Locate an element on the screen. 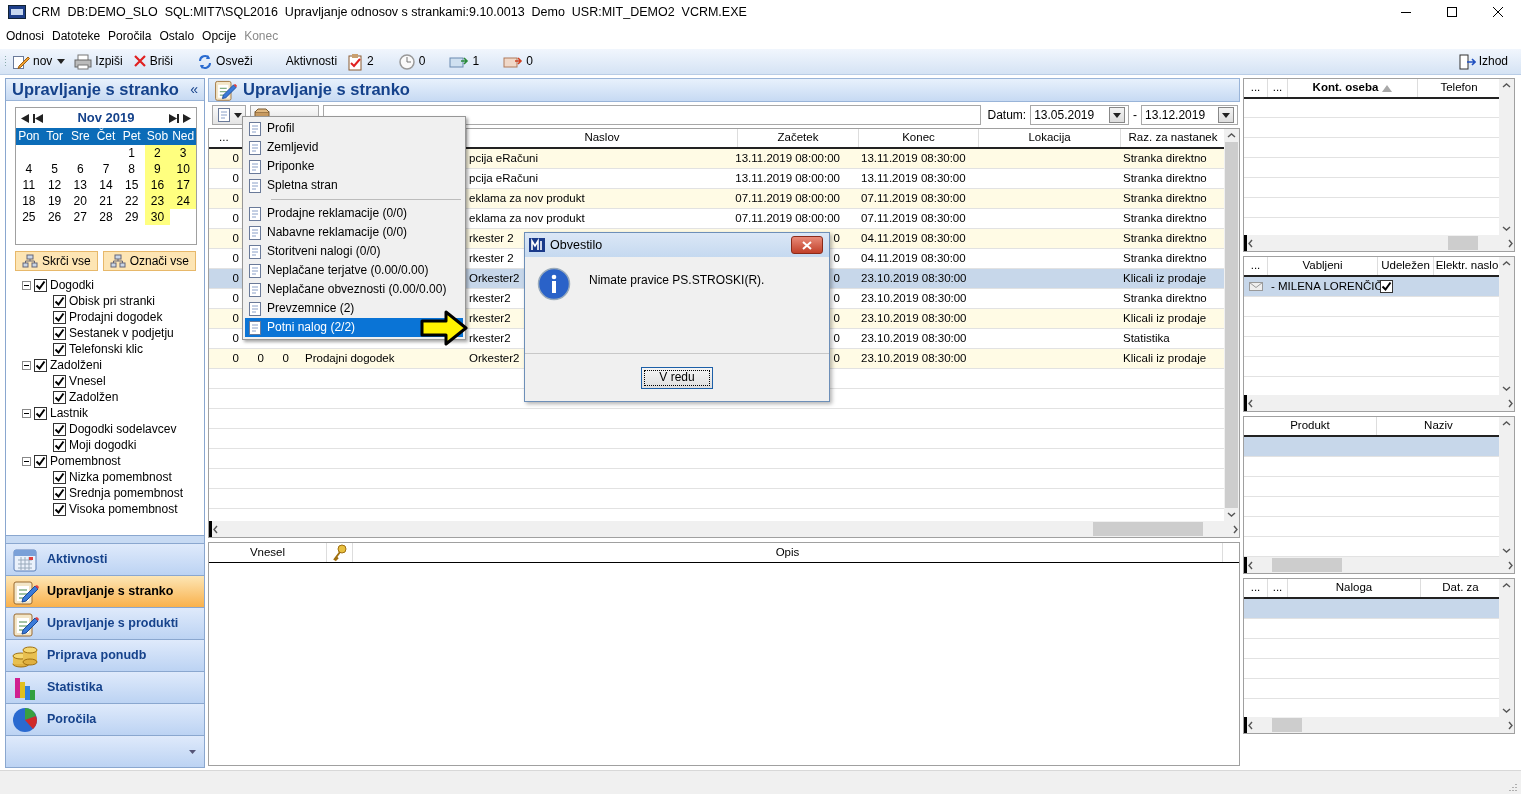  table-cell: Statistika is located at coordinates (1146, 338).